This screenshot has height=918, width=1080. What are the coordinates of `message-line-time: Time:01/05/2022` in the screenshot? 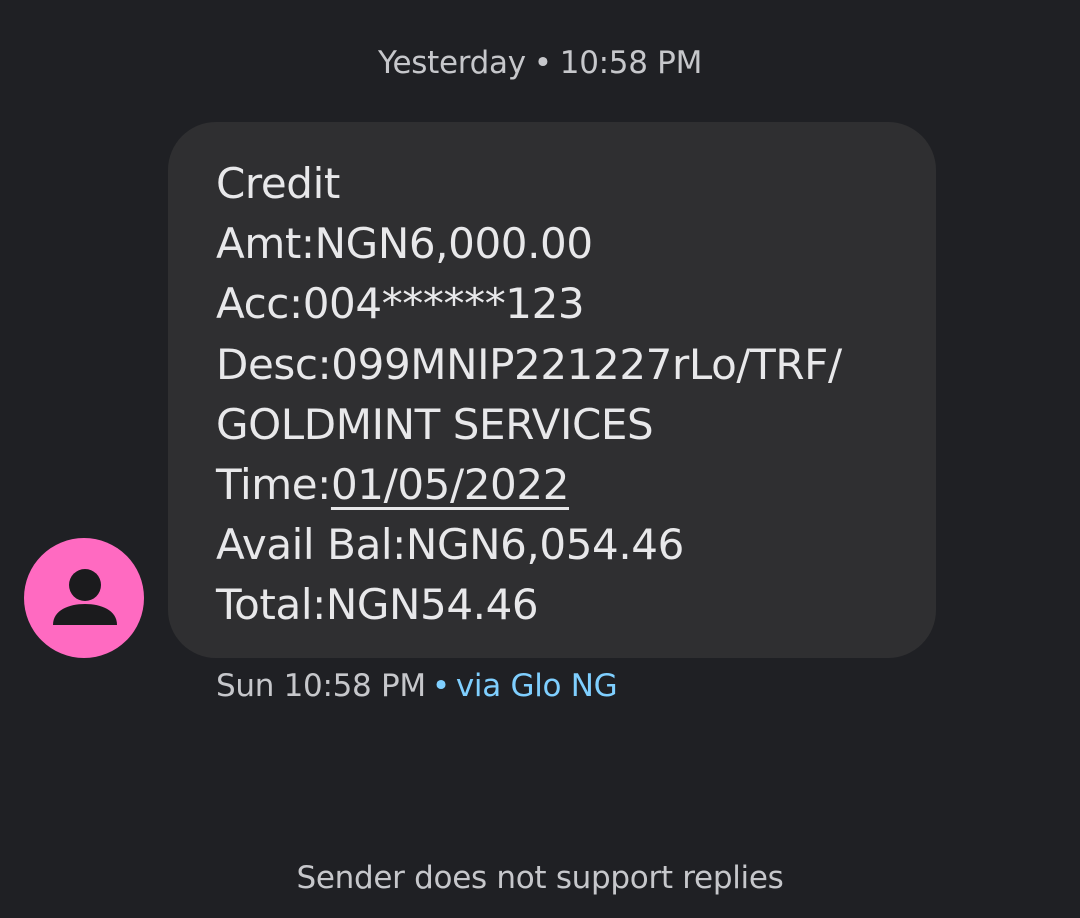 It's located at (576, 485).